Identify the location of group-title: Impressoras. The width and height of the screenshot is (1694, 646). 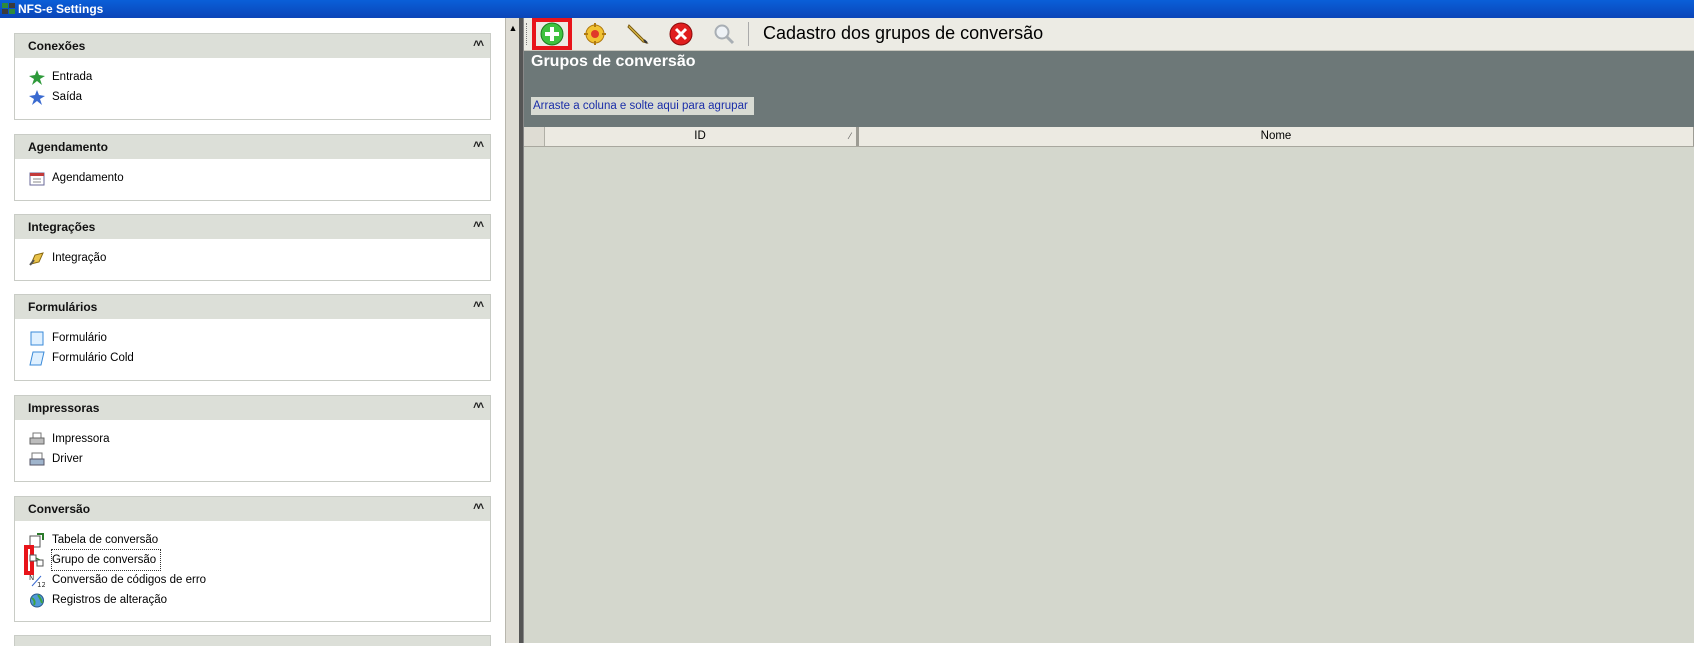
(64, 408).